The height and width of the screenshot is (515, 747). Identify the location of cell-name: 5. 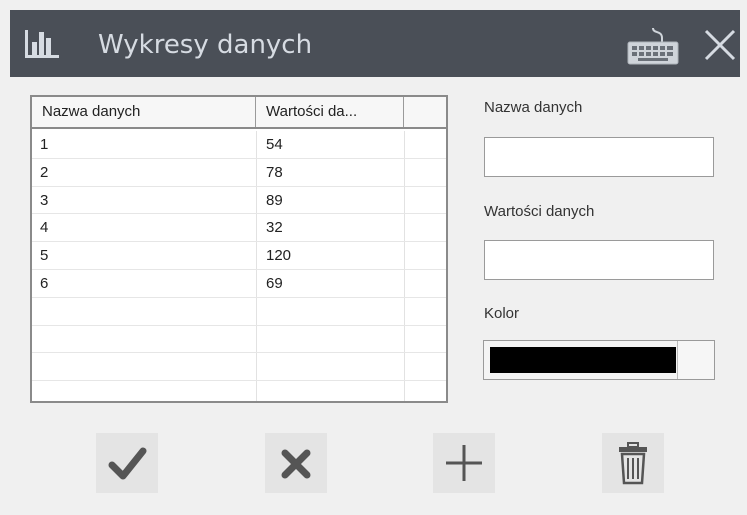
(44, 256).